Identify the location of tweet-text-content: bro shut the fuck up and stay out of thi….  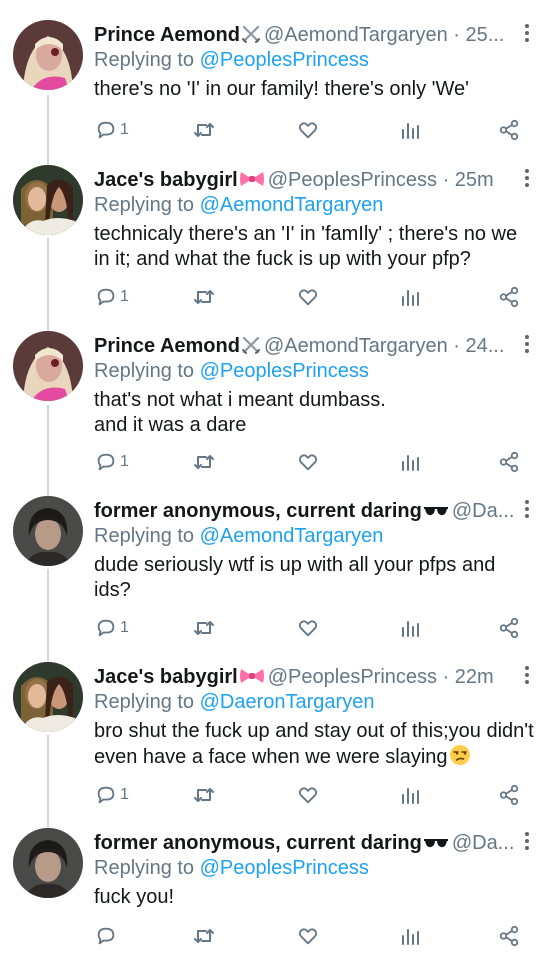
(317, 744).